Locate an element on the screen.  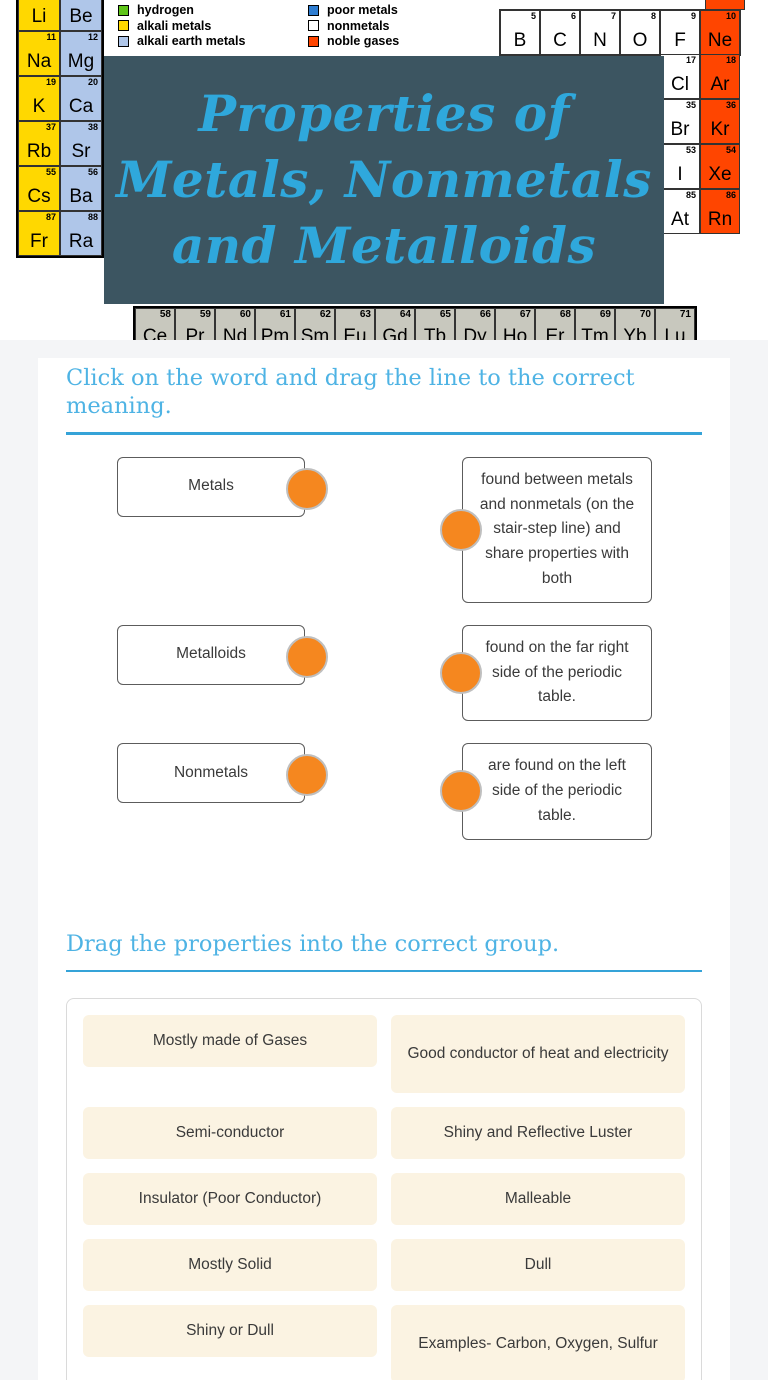
element-symbol: Ba is located at coordinates (81, 196).